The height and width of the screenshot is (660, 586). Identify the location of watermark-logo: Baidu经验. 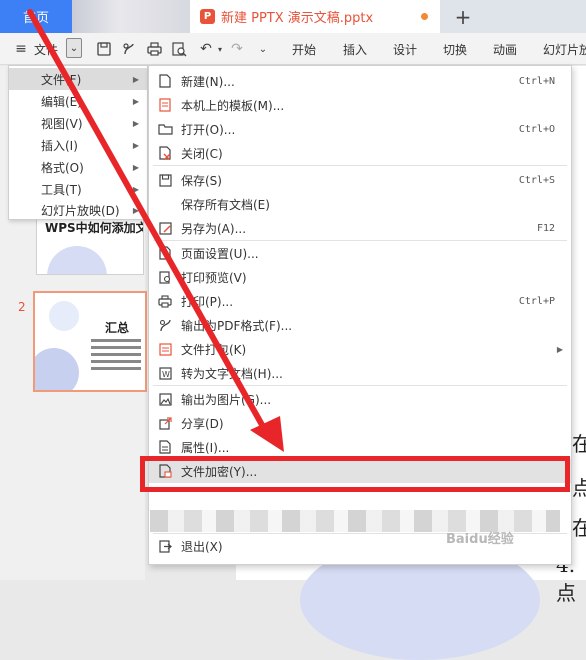
(480, 539).